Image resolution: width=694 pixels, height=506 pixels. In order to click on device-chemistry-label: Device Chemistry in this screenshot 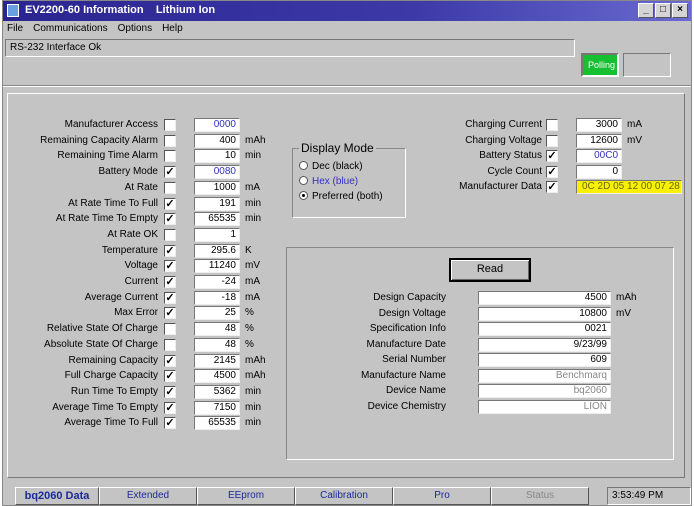, I will do `click(406, 406)`.